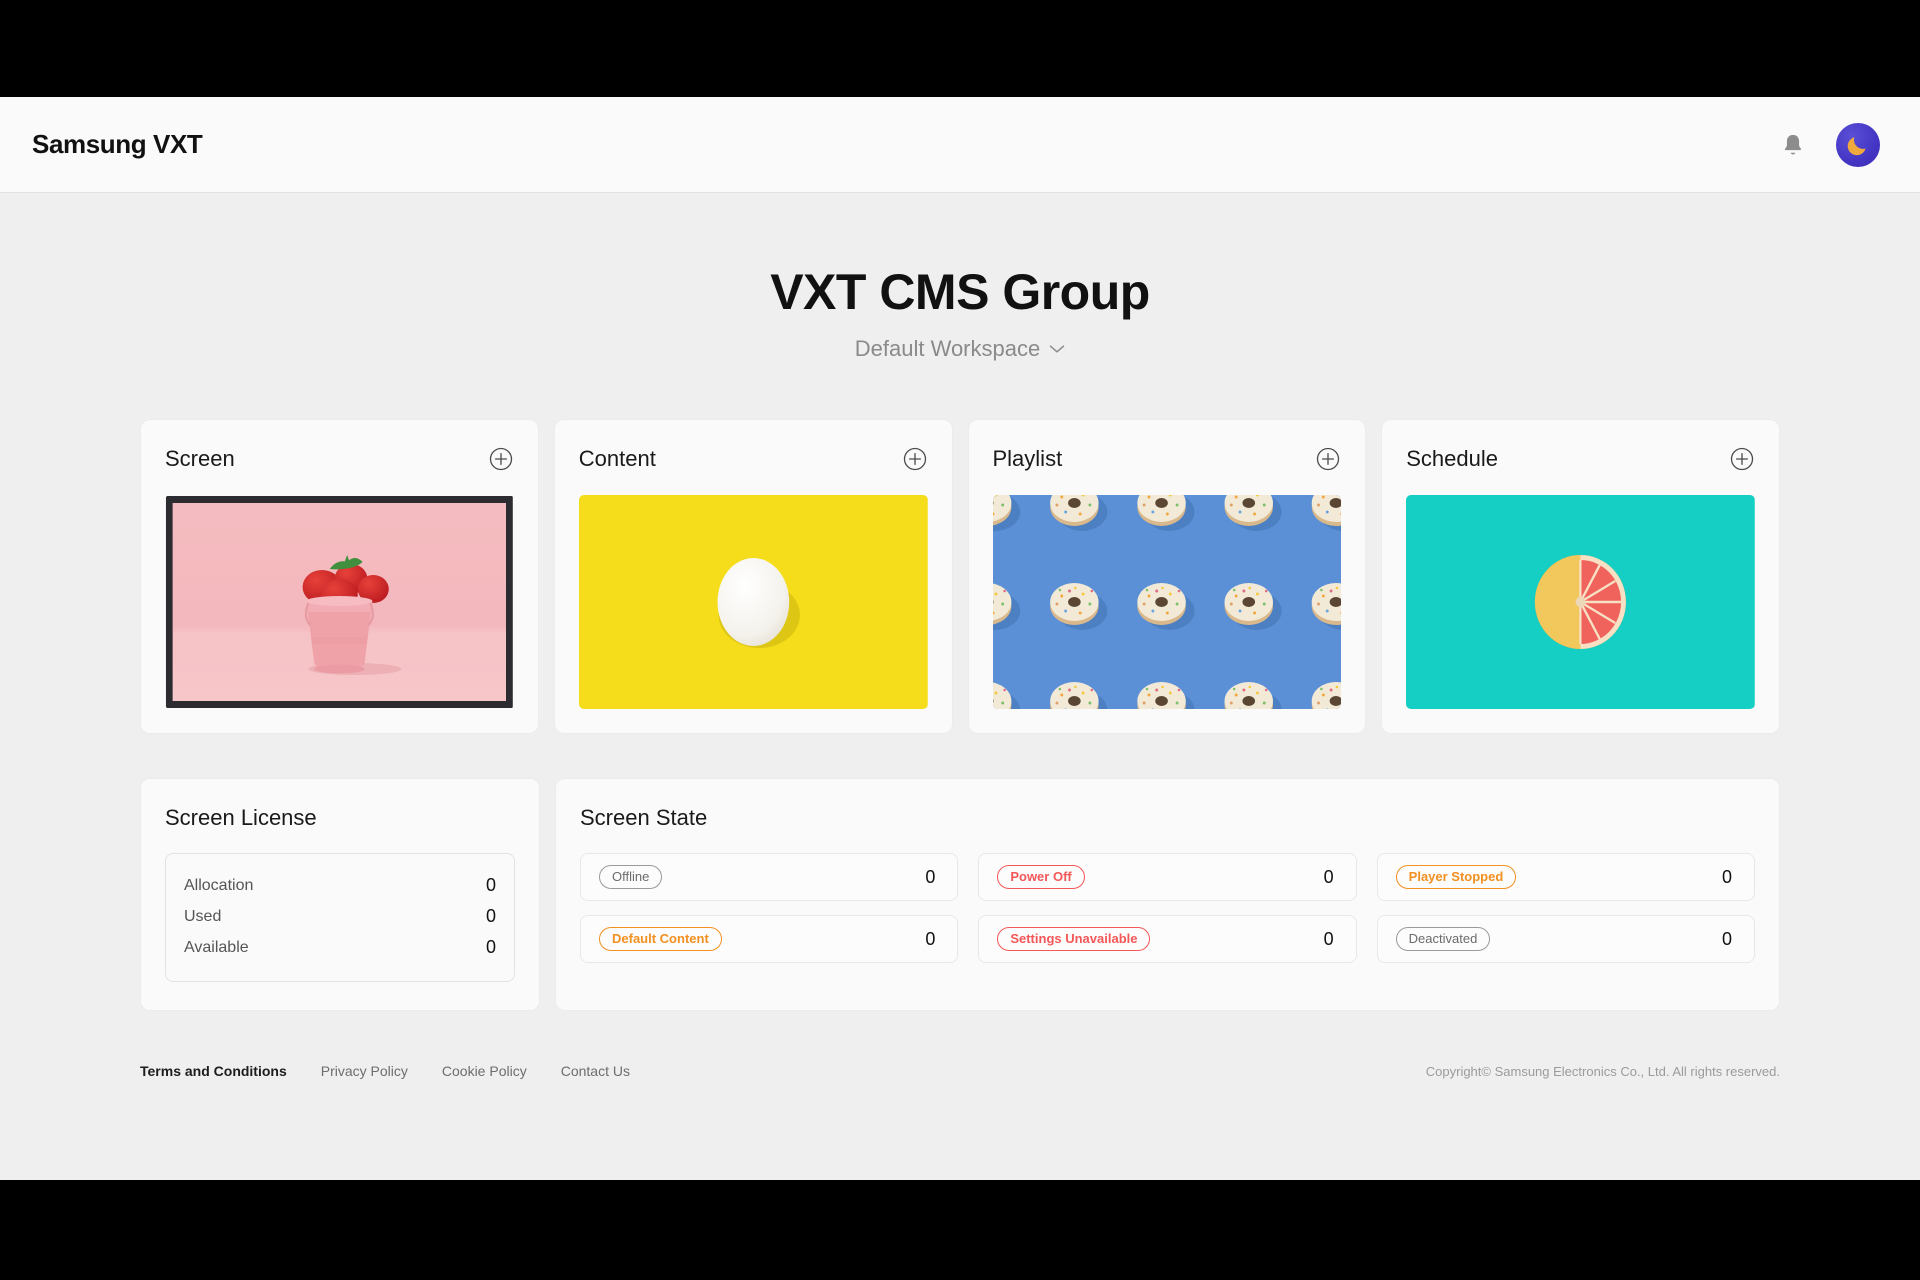 The width and height of the screenshot is (1920, 1280). What do you see at coordinates (1793, 145) in the screenshot?
I see `bell-icon` at bounding box center [1793, 145].